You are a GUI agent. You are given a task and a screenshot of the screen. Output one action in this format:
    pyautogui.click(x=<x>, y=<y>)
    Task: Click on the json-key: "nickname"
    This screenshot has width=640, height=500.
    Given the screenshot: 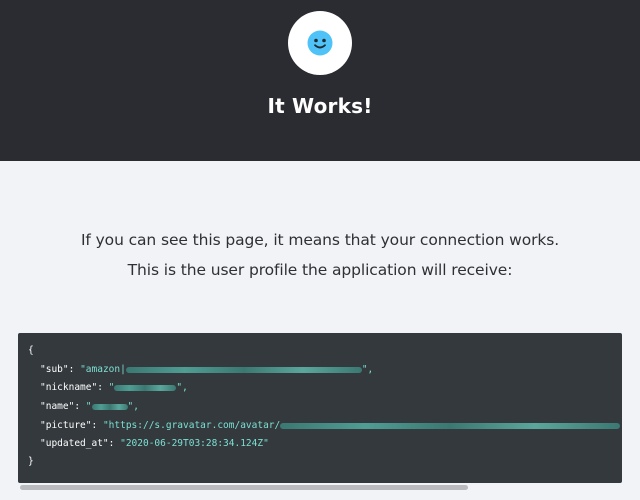 What is the action you would take?
    pyautogui.click(x=69, y=387)
    